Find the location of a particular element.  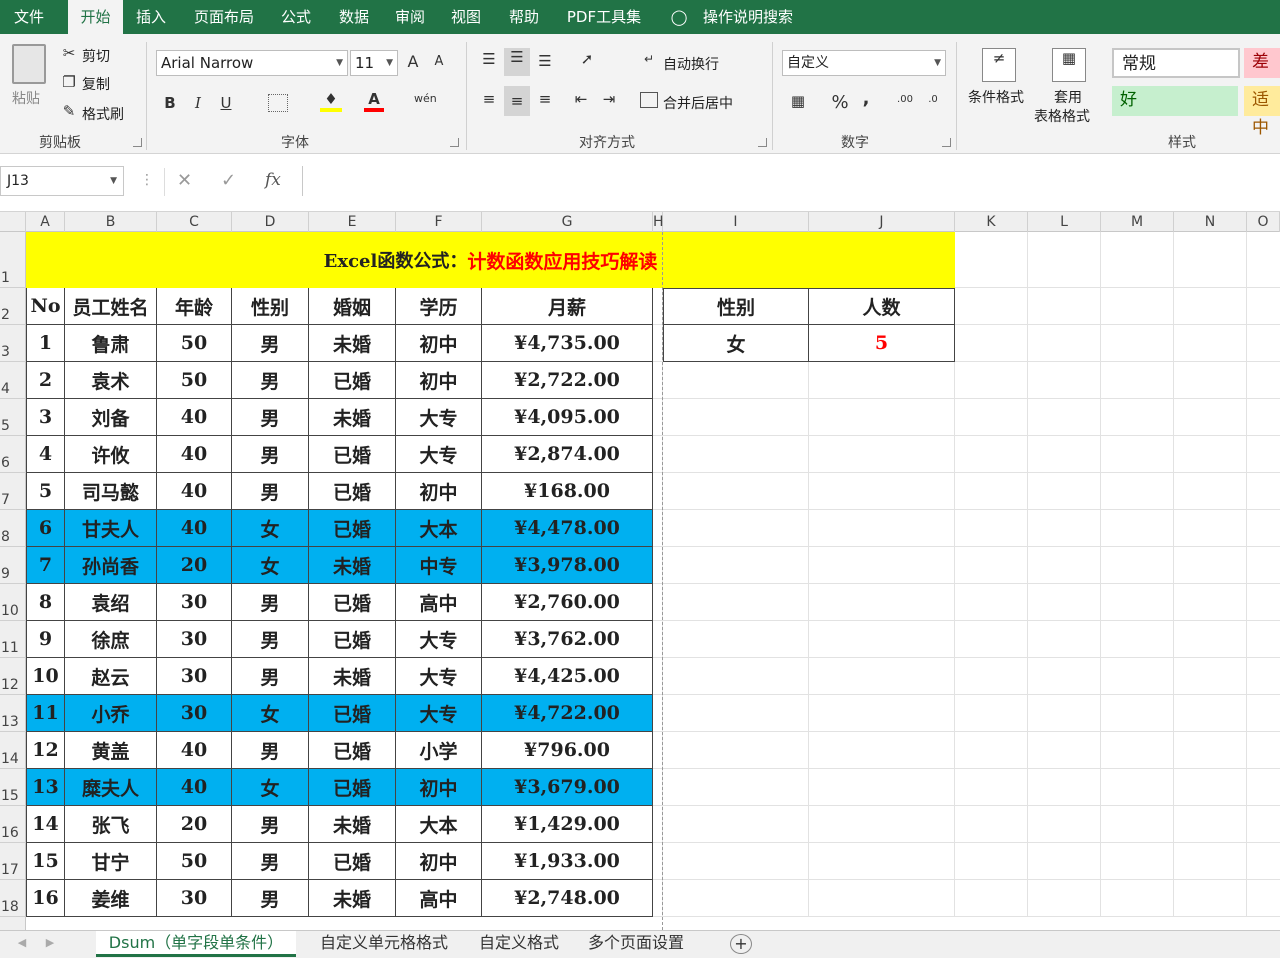

cell-no: 5 is located at coordinates (45, 491).